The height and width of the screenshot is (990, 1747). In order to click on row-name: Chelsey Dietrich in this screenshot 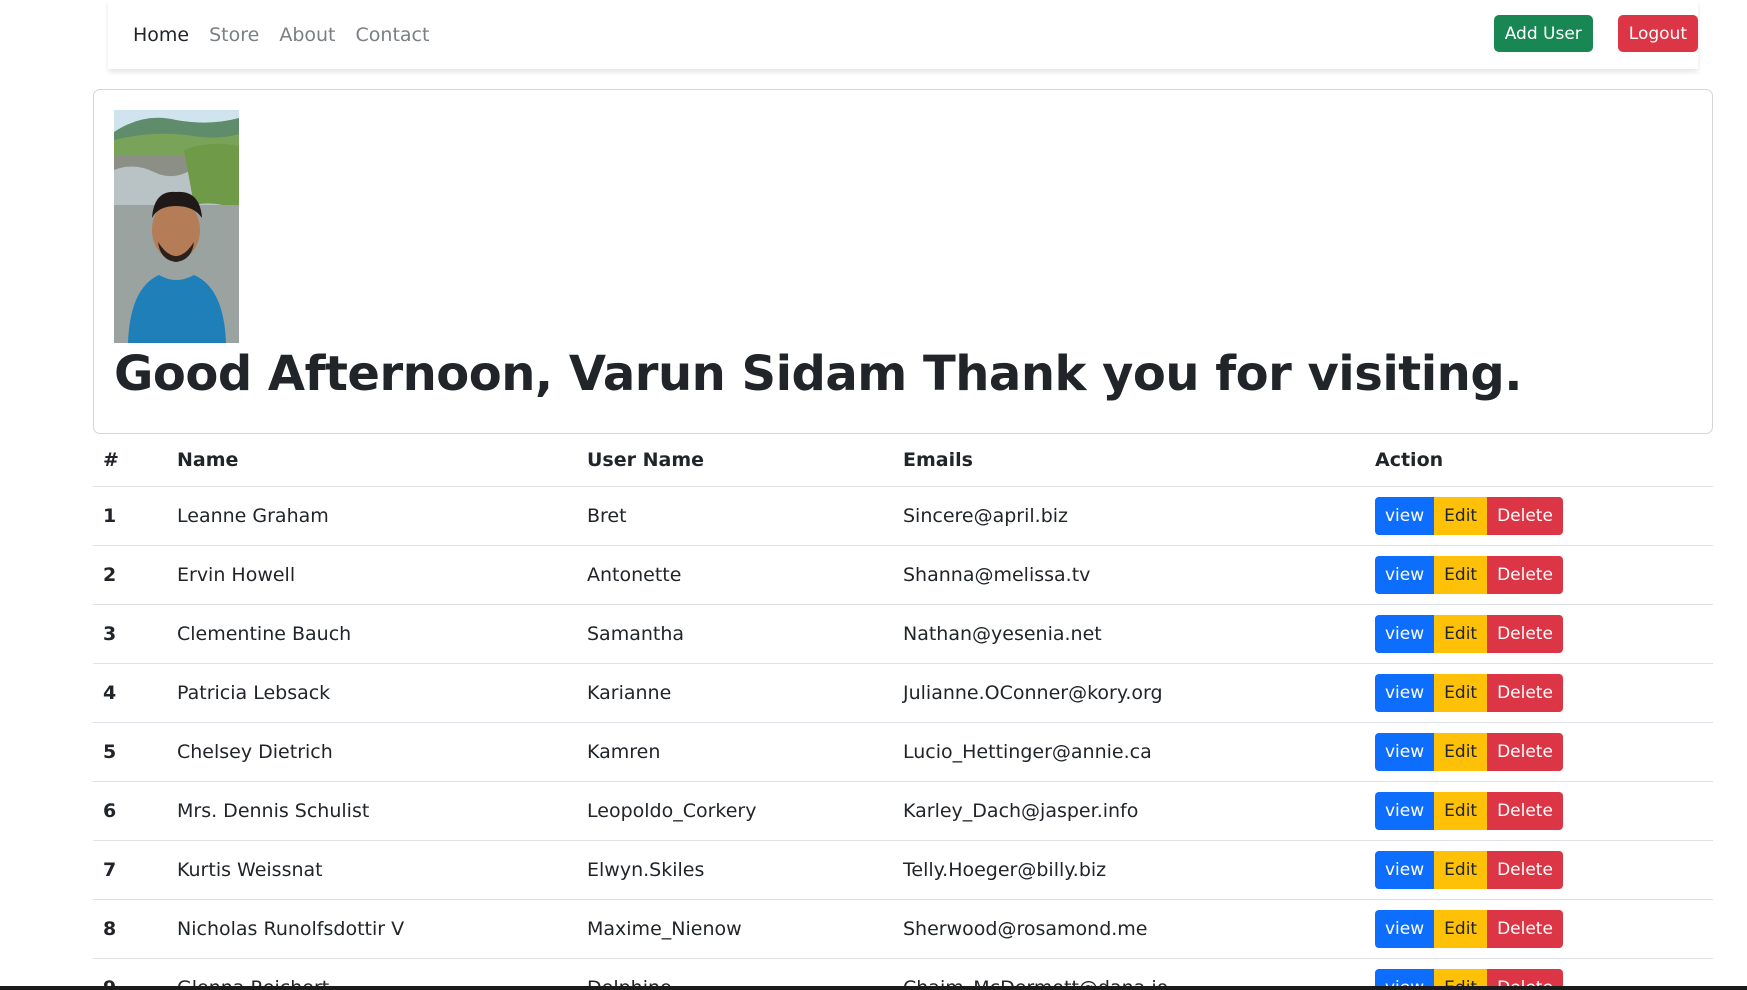, I will do `click(372, 752)`.